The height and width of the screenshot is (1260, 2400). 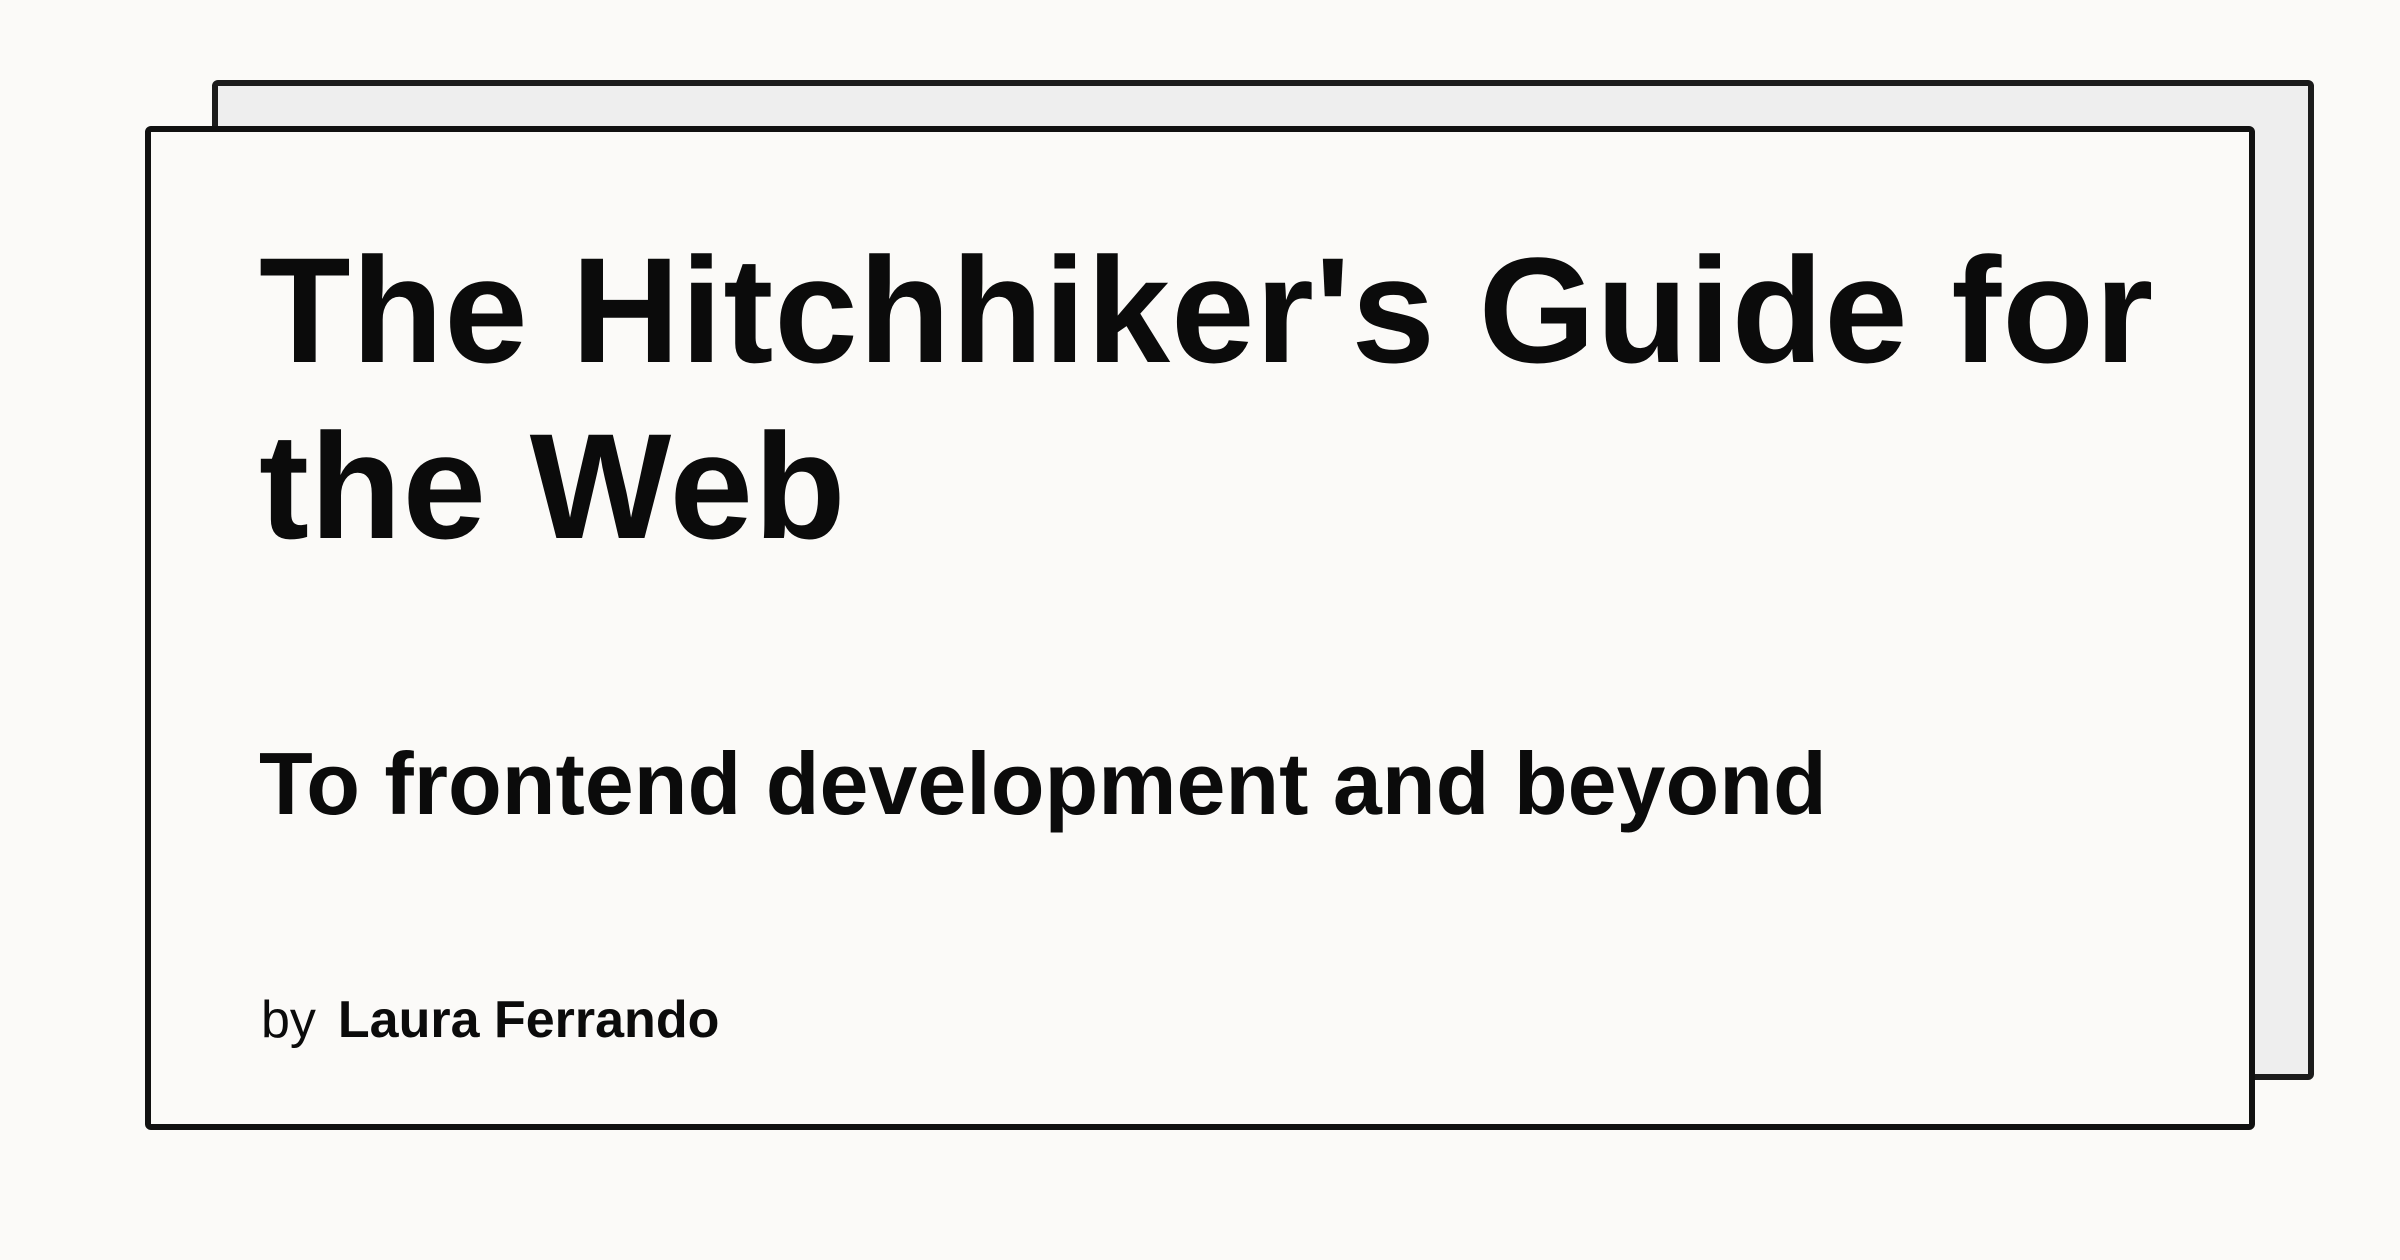 What do you see at coordinates (1043, 783) in the screenshot?
I see `subtitle: To frontend development and beyond` at bounding box center [1043, 783].